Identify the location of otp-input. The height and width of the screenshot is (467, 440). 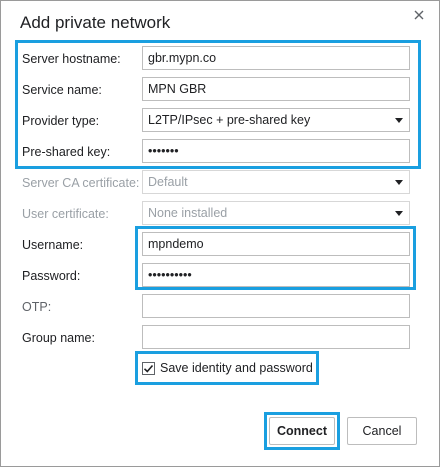
(276, 306).